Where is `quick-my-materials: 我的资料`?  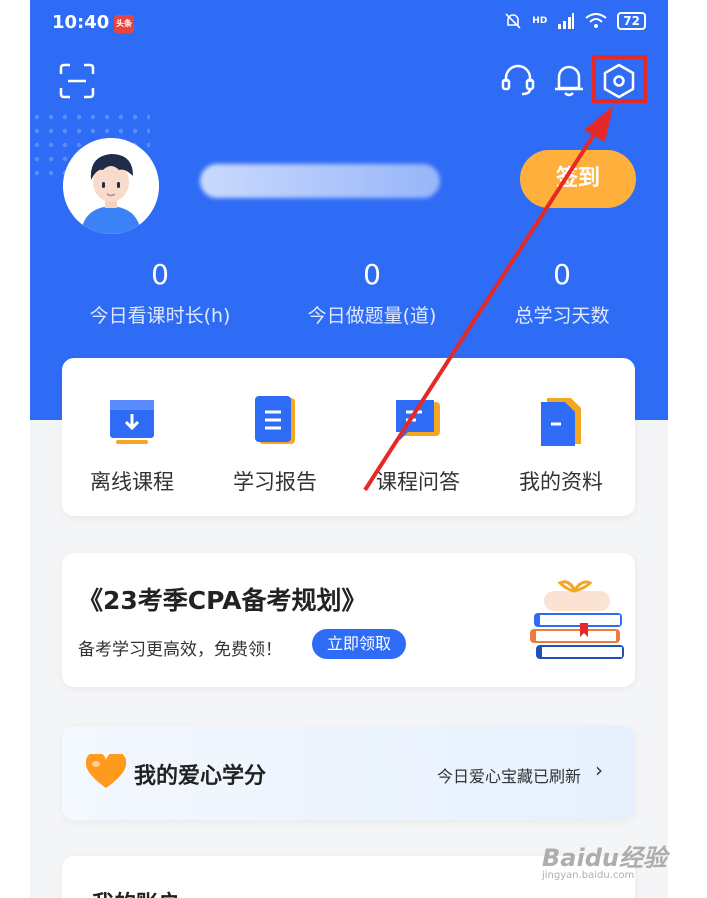
quick-my-materials: 我的资料 is located at coordinates (561, 445).